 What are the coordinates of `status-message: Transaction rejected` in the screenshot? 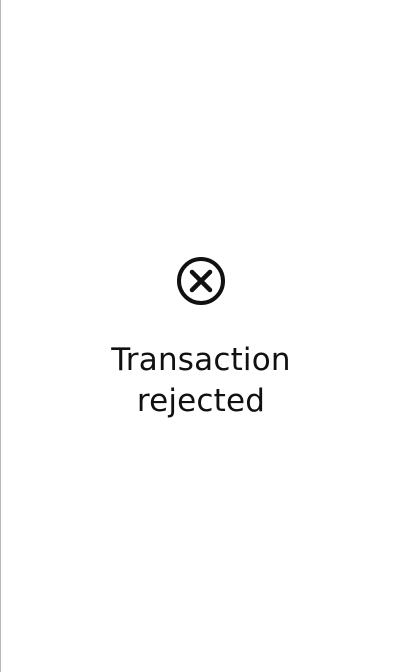 It's located at (201, 381).